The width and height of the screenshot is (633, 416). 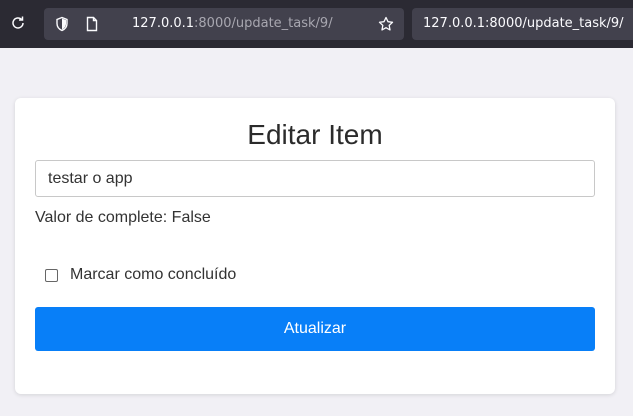 I want to click on shield-icon, so click(x=62, y=24).